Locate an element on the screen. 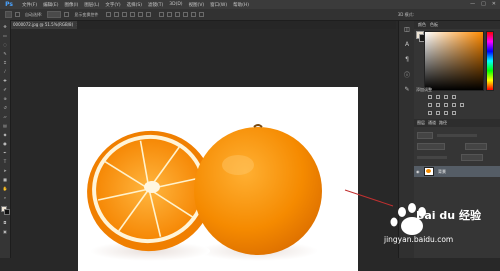 This screenshot has height=271, width=500. blur-tool-icon: ◆ is located at coordinates (5, 134).